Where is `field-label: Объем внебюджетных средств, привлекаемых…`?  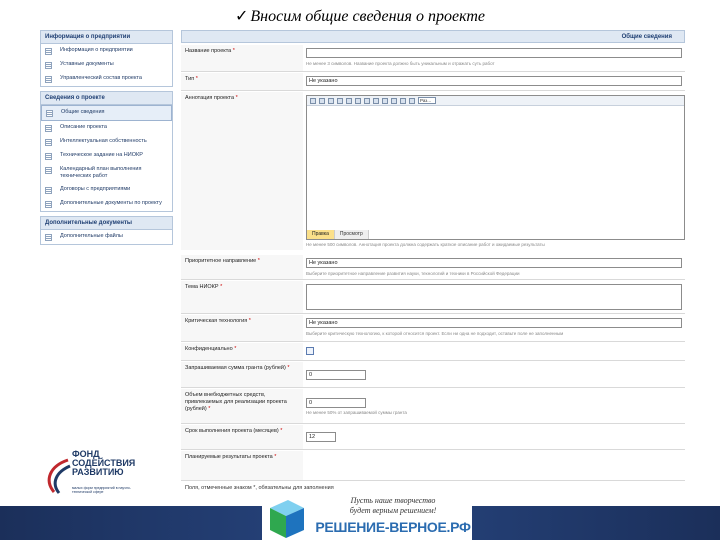 field-label: Объем внебюджетных средств, привлекаемых… is located at coordinates (236, 402).